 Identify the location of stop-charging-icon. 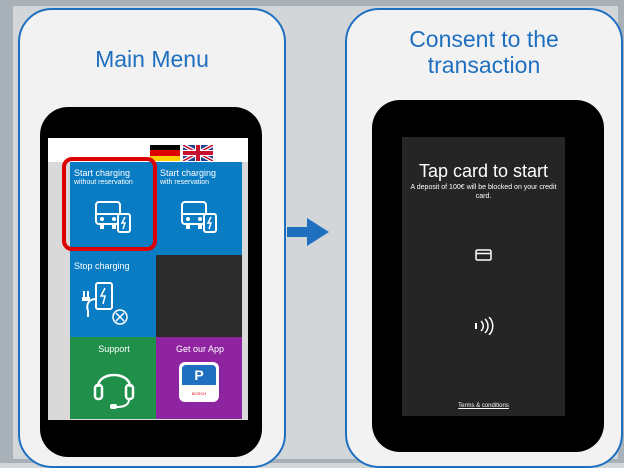
(105, 303).